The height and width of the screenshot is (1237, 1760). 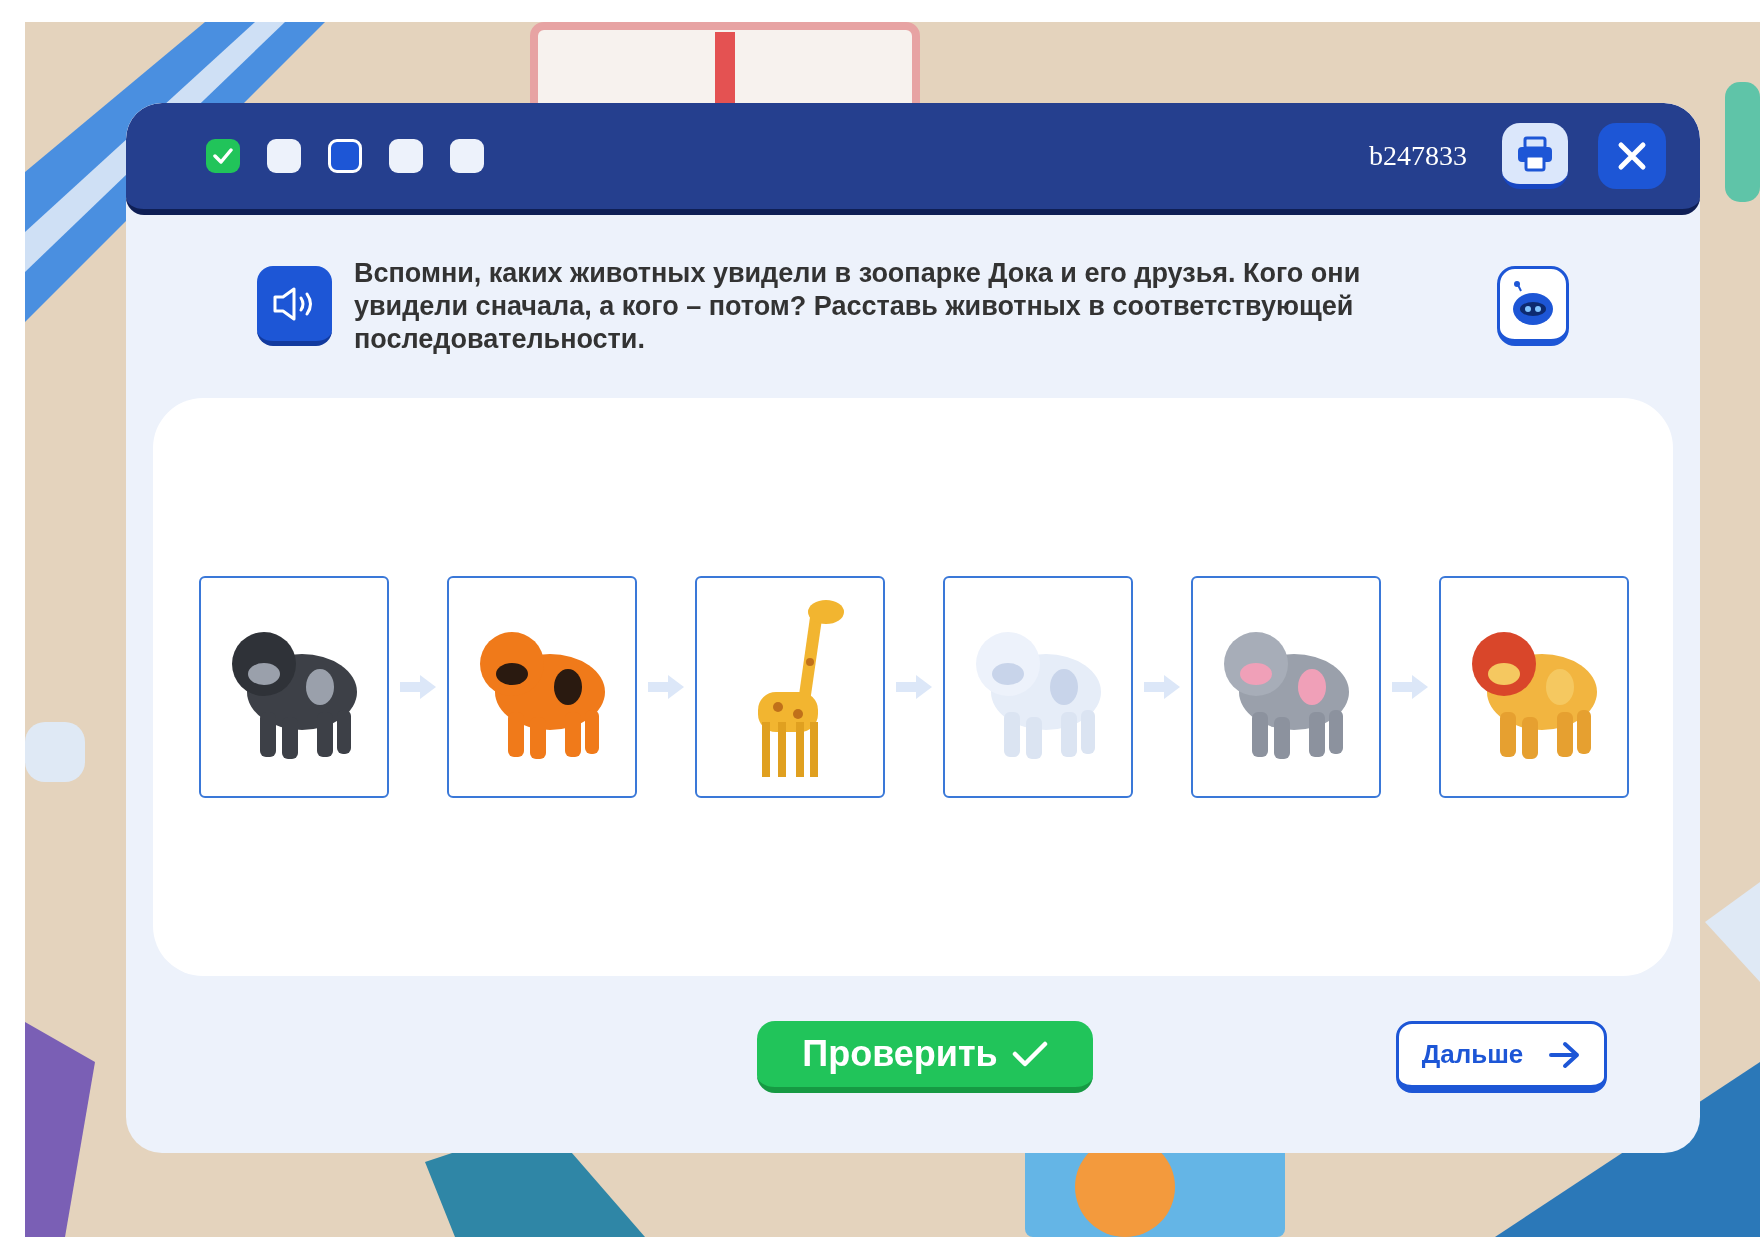 I want to click on print-button, so click(x=1535, y=156).